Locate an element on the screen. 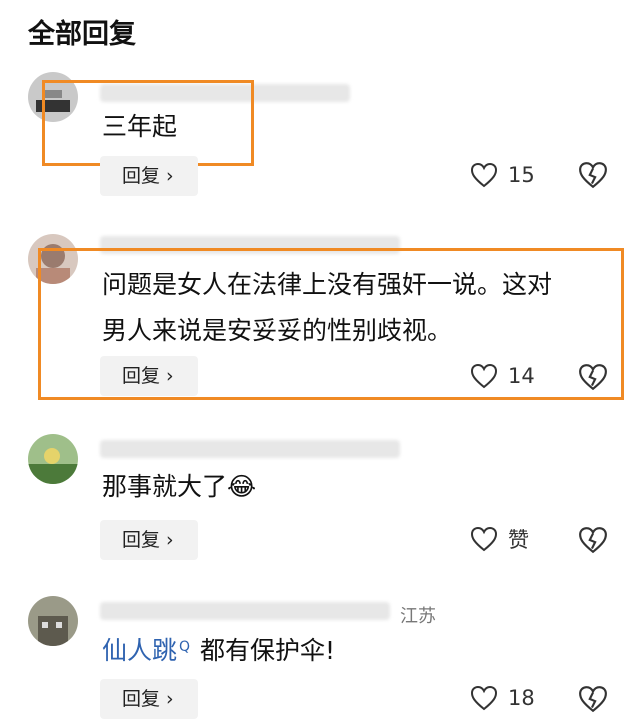 The height and width of the screenshot is (721, 640). comment-text-body: 都有保护伞! is located at coordinates (268, 650).